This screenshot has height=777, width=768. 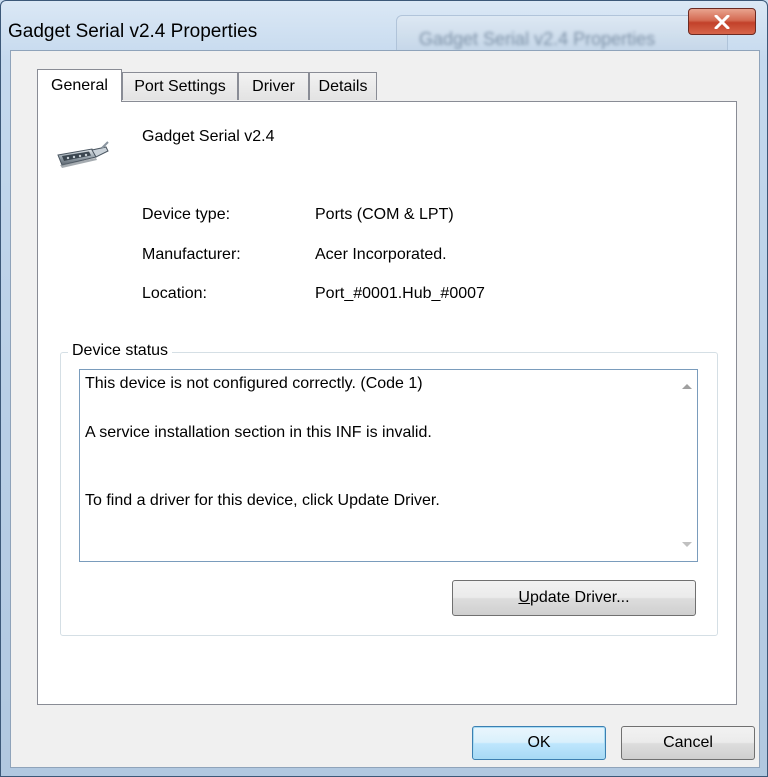 I want to click on close-button, so click(x=722, y=21).